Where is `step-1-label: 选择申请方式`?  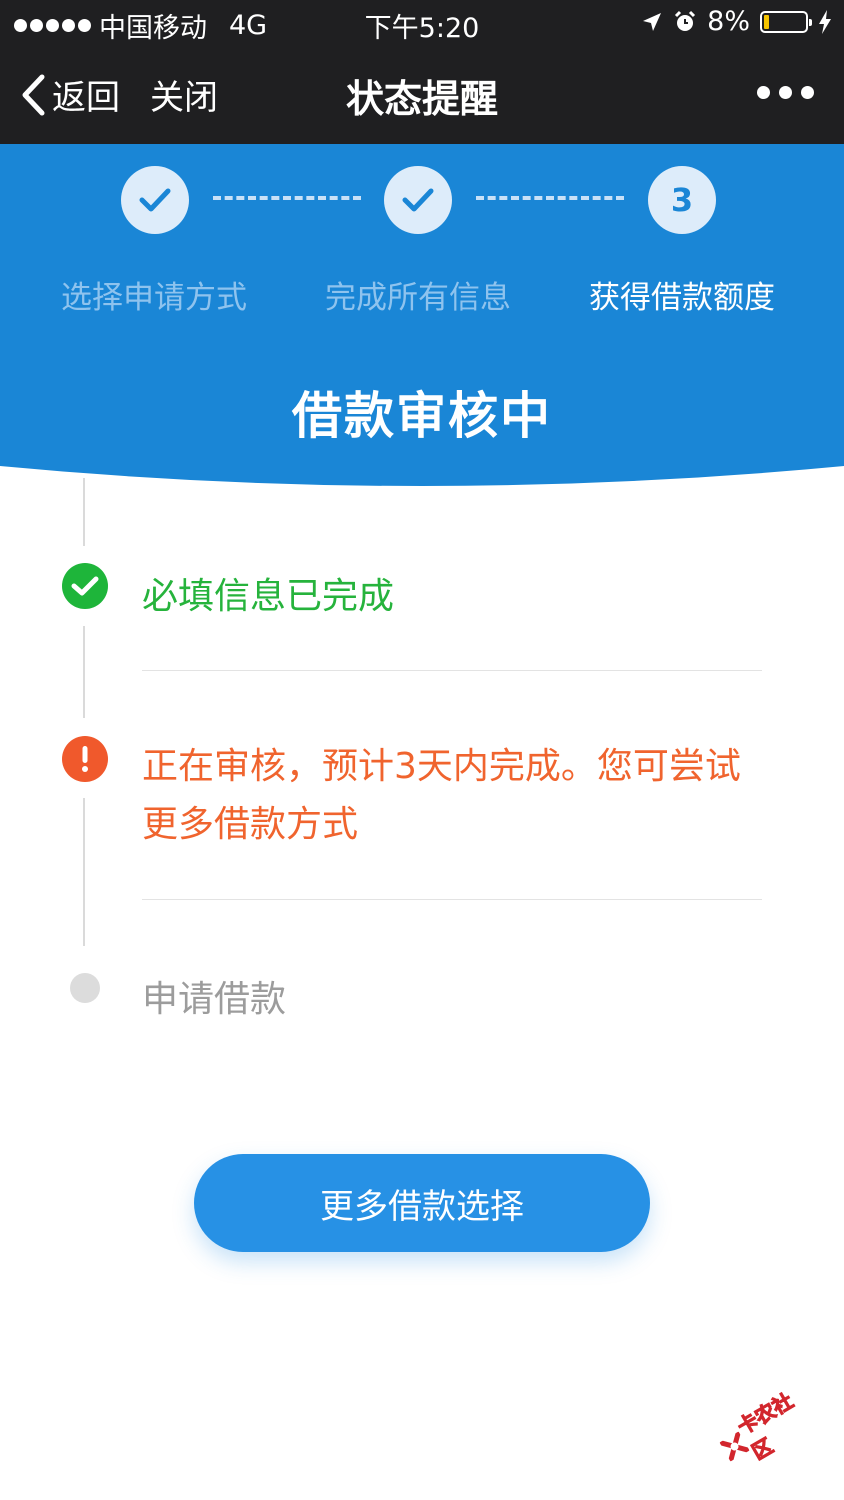
step-1-label: 选择申请方式 is located at coordinates (154, 298).